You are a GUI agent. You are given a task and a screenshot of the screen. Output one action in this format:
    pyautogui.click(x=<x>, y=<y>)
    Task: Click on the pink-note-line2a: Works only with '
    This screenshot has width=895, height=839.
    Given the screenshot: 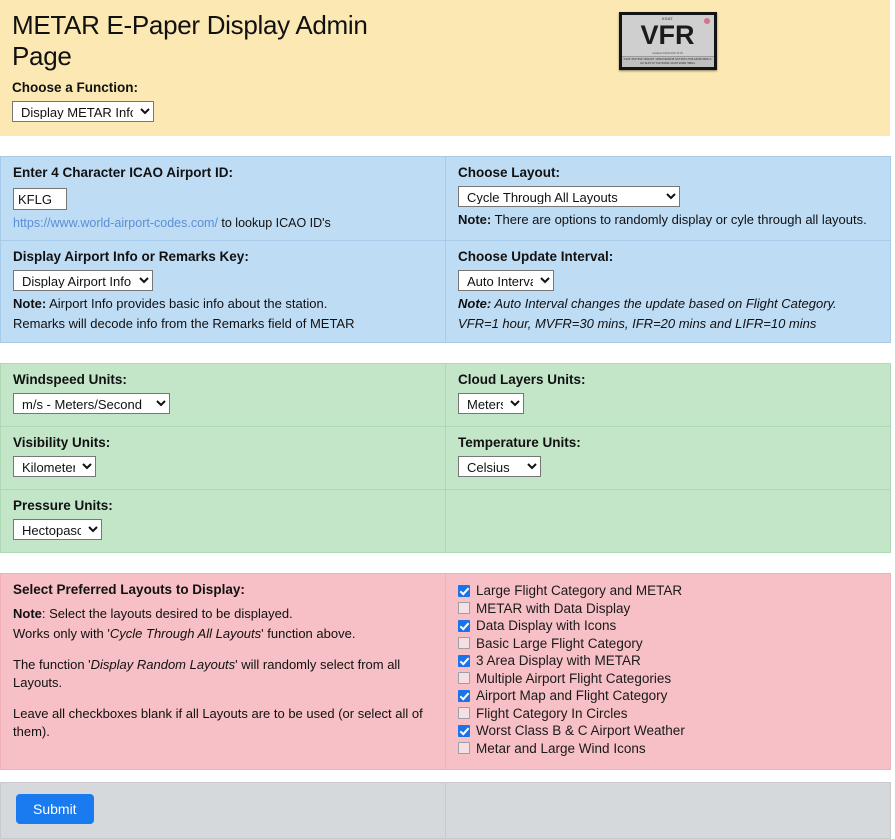 What is the action you would take?
    pyautogui.click(x=61, y=633)
    